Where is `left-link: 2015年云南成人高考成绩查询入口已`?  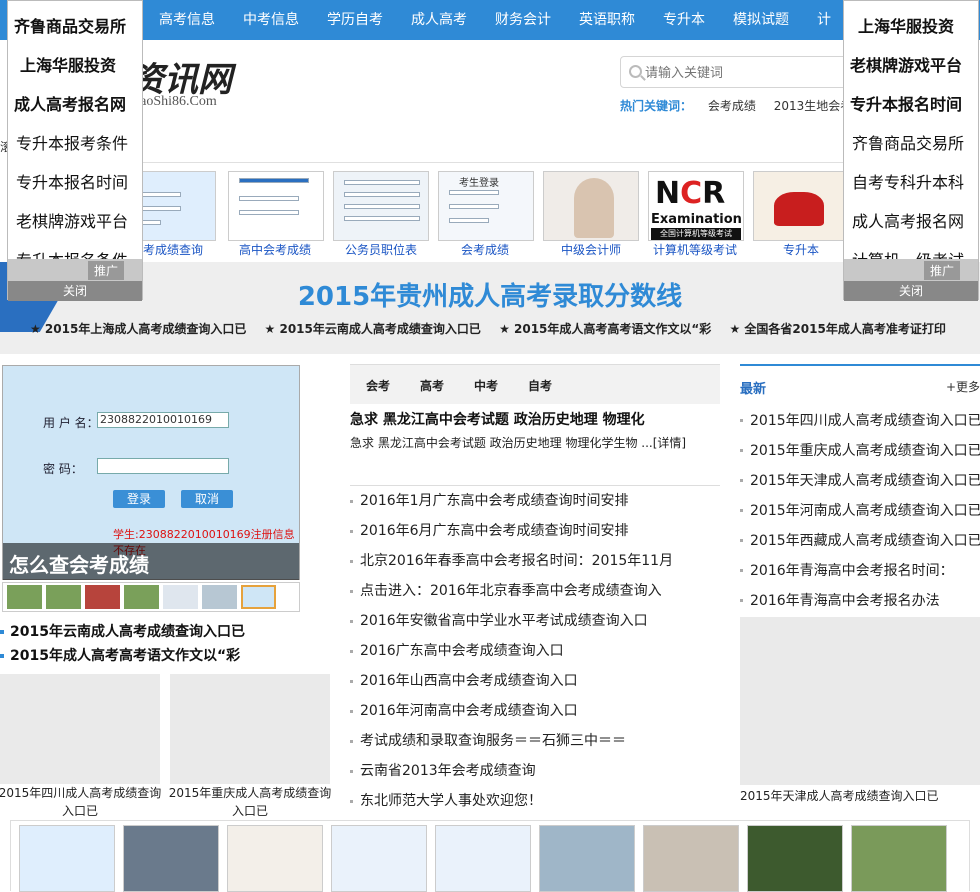 left-link: 2015年云南成人高考成绩查询入口已 is located at coordinates (165, 634).